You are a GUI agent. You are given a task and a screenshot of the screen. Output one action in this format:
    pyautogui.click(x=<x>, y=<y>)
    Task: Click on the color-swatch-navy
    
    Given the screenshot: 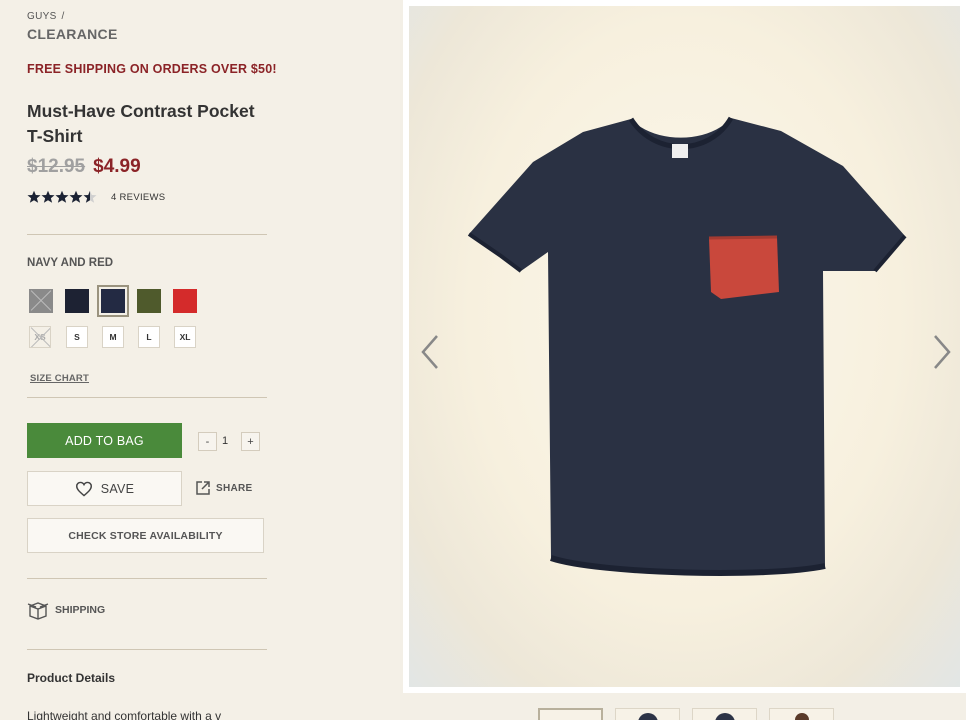 What is the action you would take?
    pyautogui.click(x=77, y=301)
    